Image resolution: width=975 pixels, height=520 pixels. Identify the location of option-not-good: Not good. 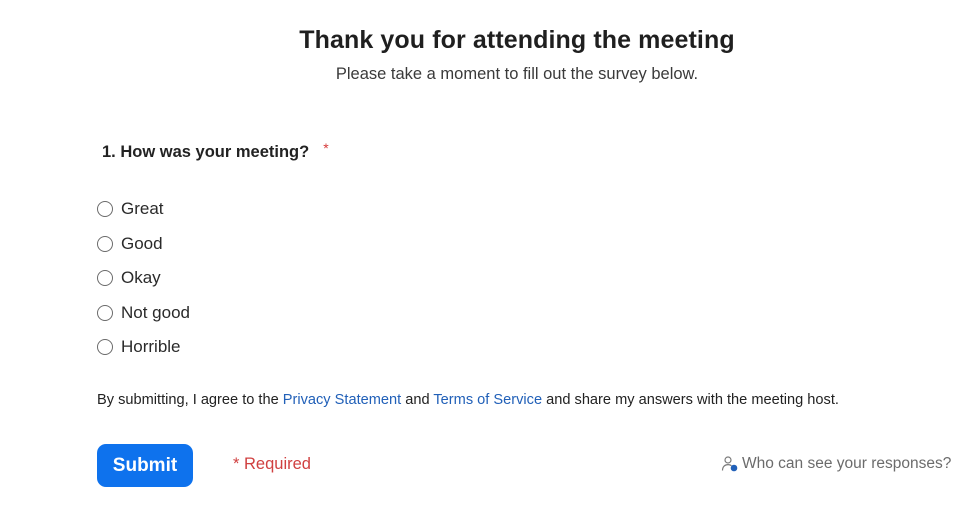
(143, 313).